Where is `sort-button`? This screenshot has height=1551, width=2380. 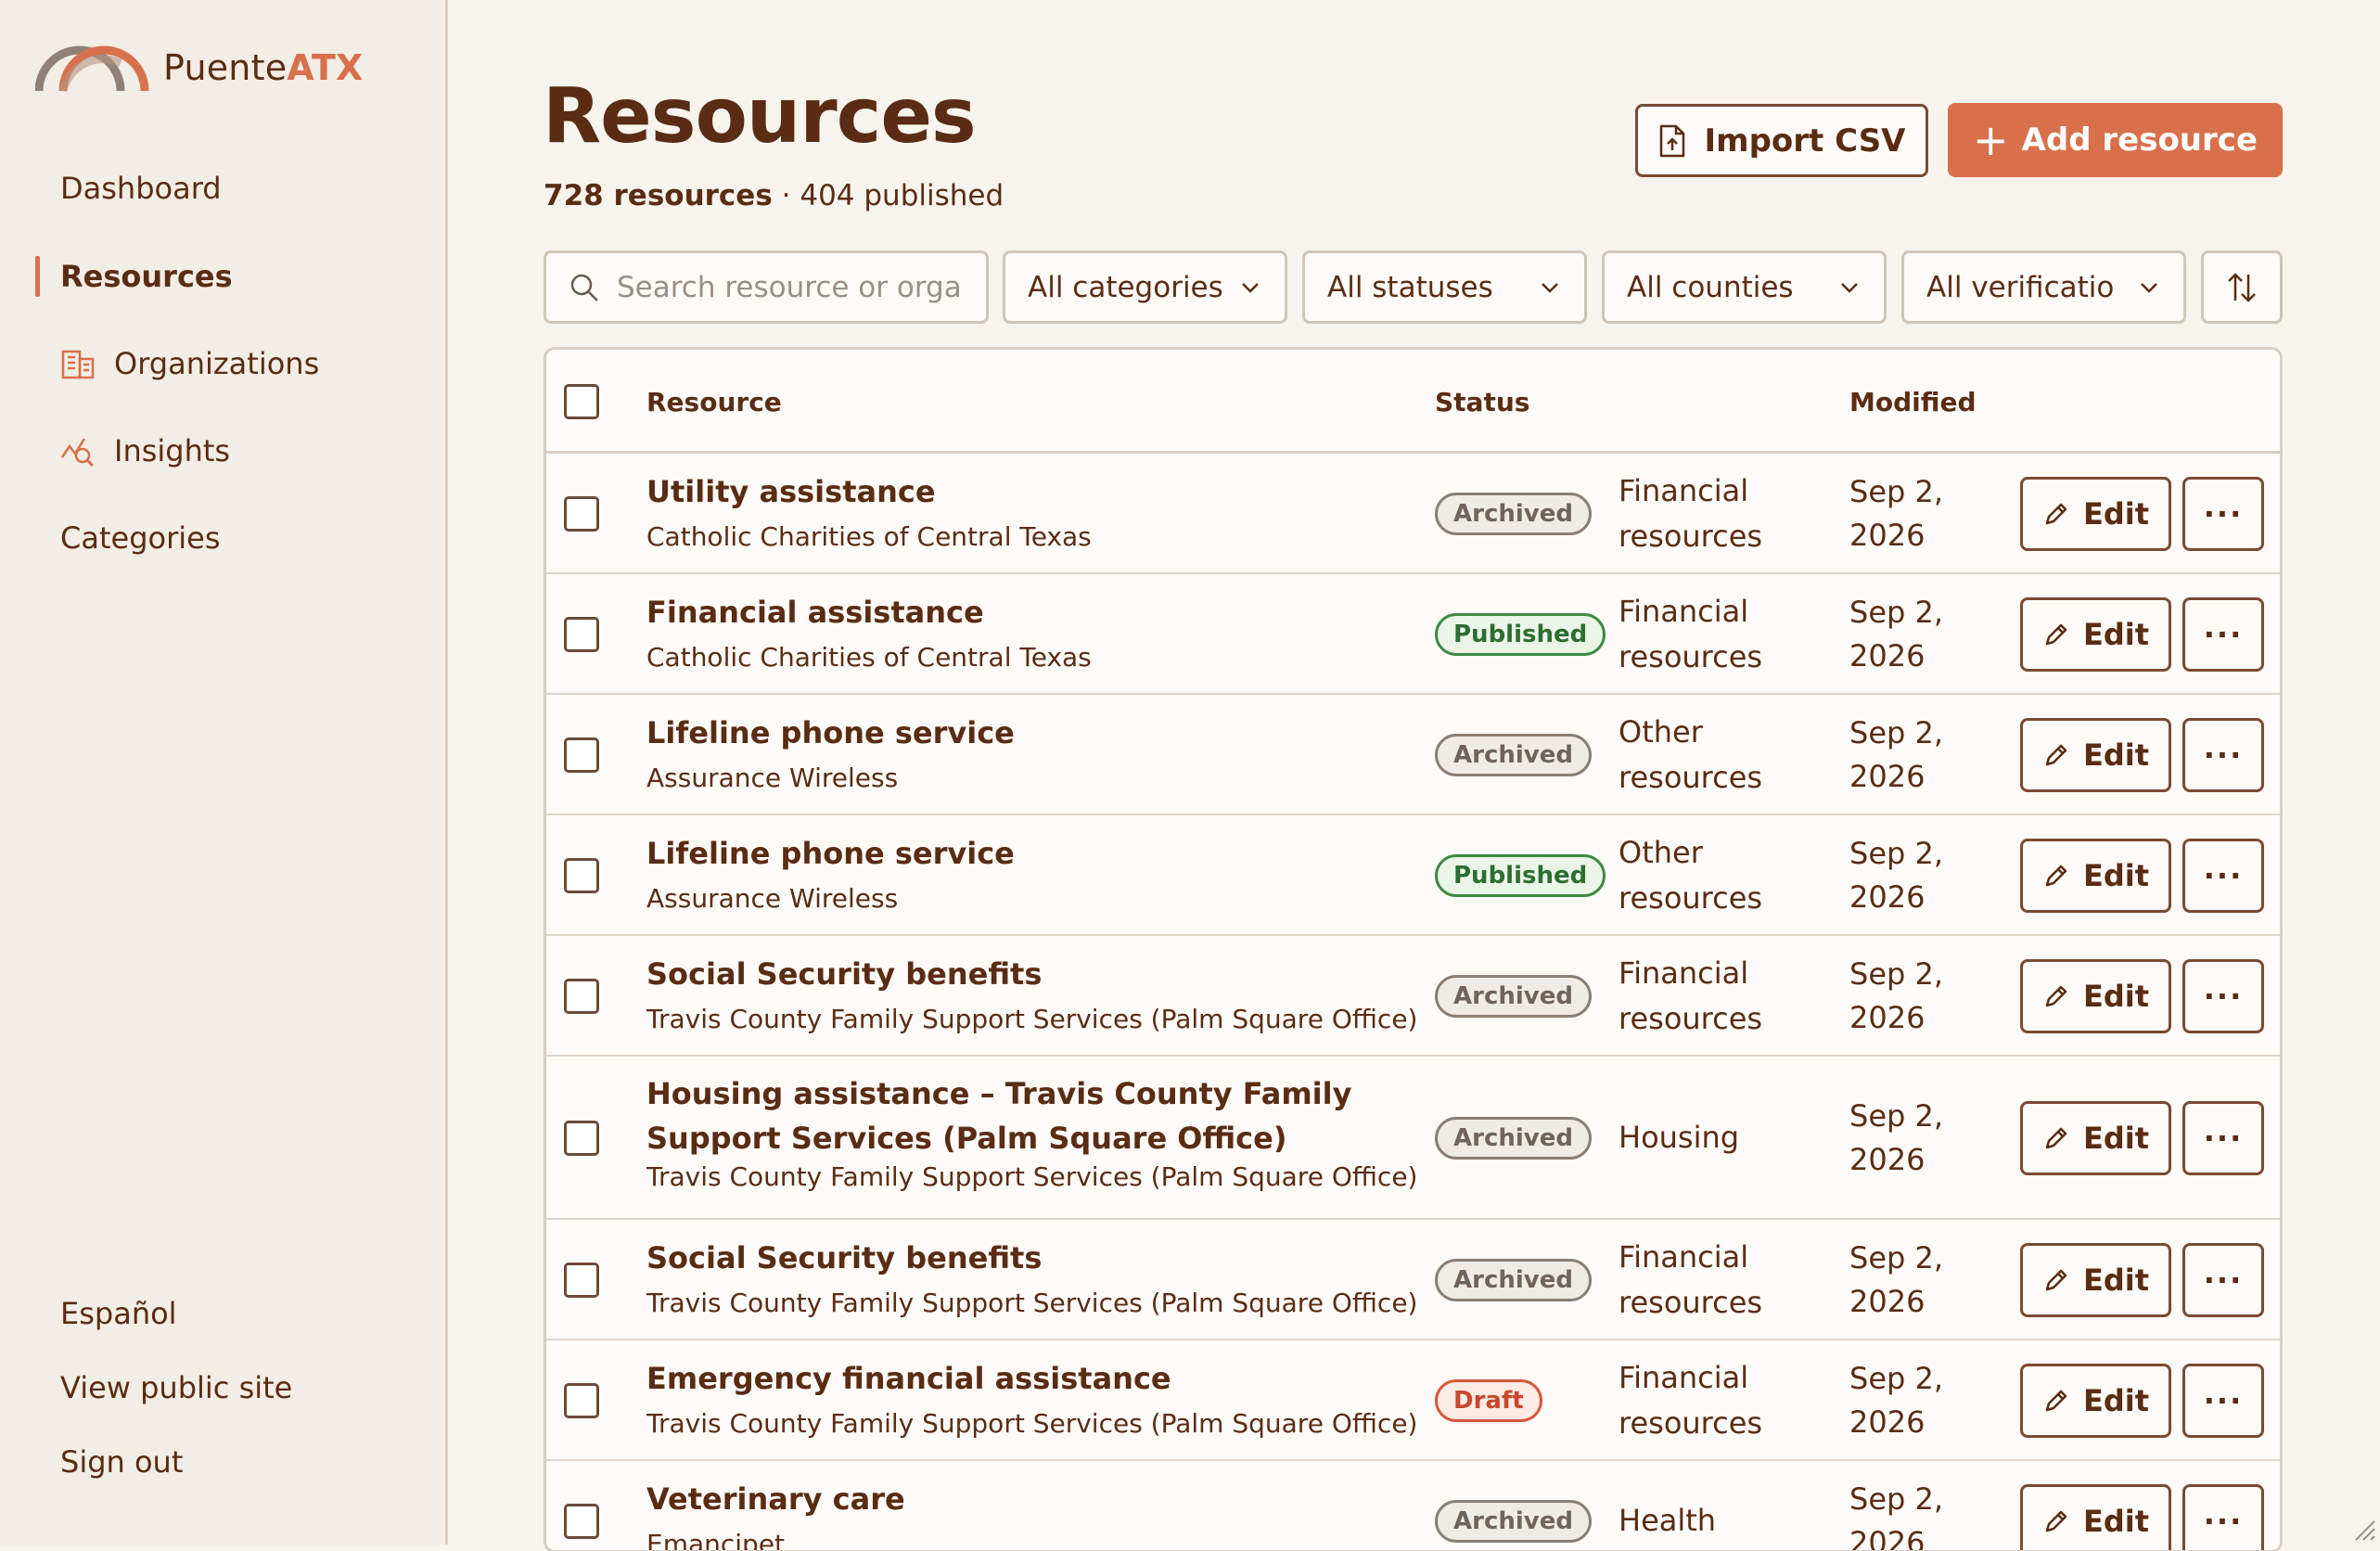 sort-button is located at coordinates (2242, 287).